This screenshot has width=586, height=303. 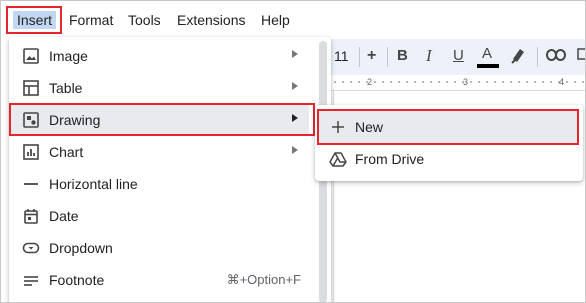 What do you see at coordinates (159, 88) in the screenshot?
I see `menu-item-table: Table` at bounding box center [159, 88].